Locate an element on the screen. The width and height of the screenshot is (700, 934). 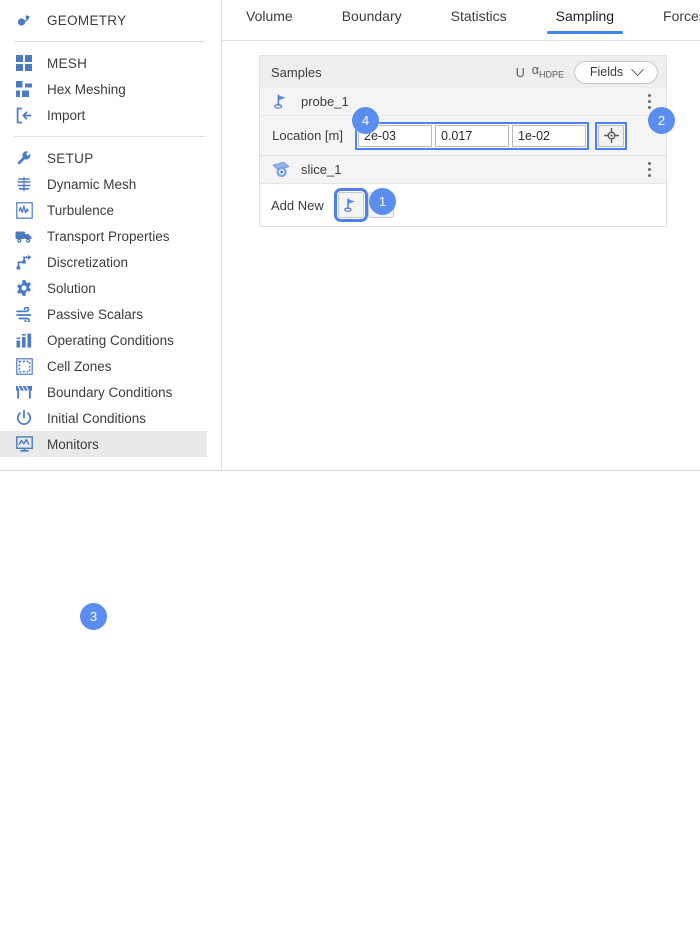
sidebar-item-dynamic-mesh: Dynamic Mesh is located at coordinates (103, 184).